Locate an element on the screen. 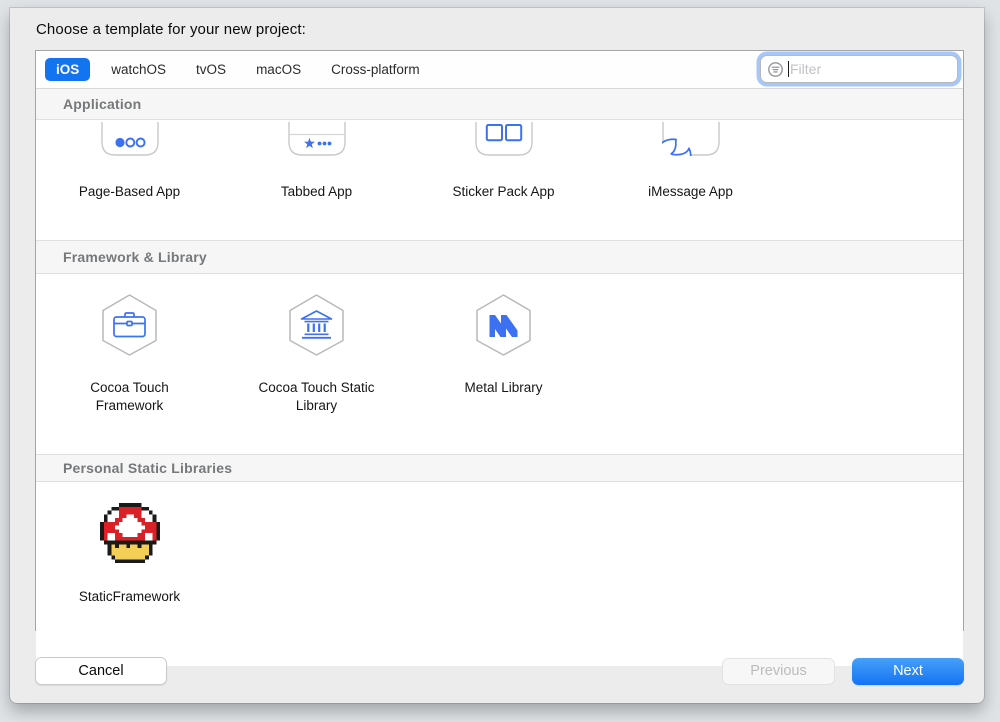 The width and height of the screenshot is (1000, 722). tab-cross-platform: Cross-platform is located at coordinates (375, 69).